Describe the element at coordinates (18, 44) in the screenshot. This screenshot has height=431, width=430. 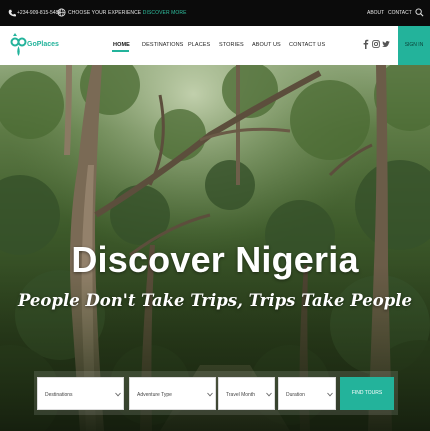
I see `logo-mark-icon` at that location.